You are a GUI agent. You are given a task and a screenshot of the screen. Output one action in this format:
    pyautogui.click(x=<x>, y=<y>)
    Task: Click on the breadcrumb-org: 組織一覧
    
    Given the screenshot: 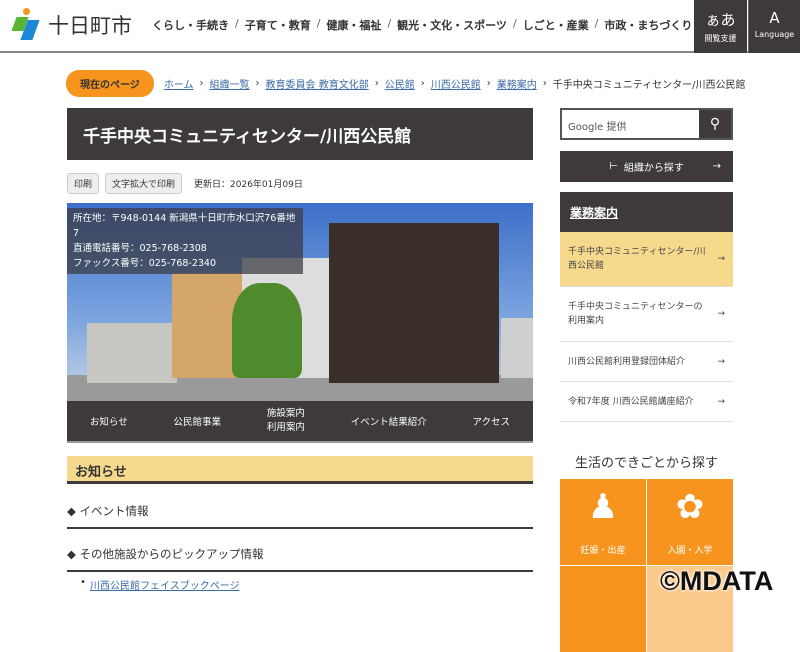 What is the action you would take?
    pyautogui.click(x=230, y=83)
    